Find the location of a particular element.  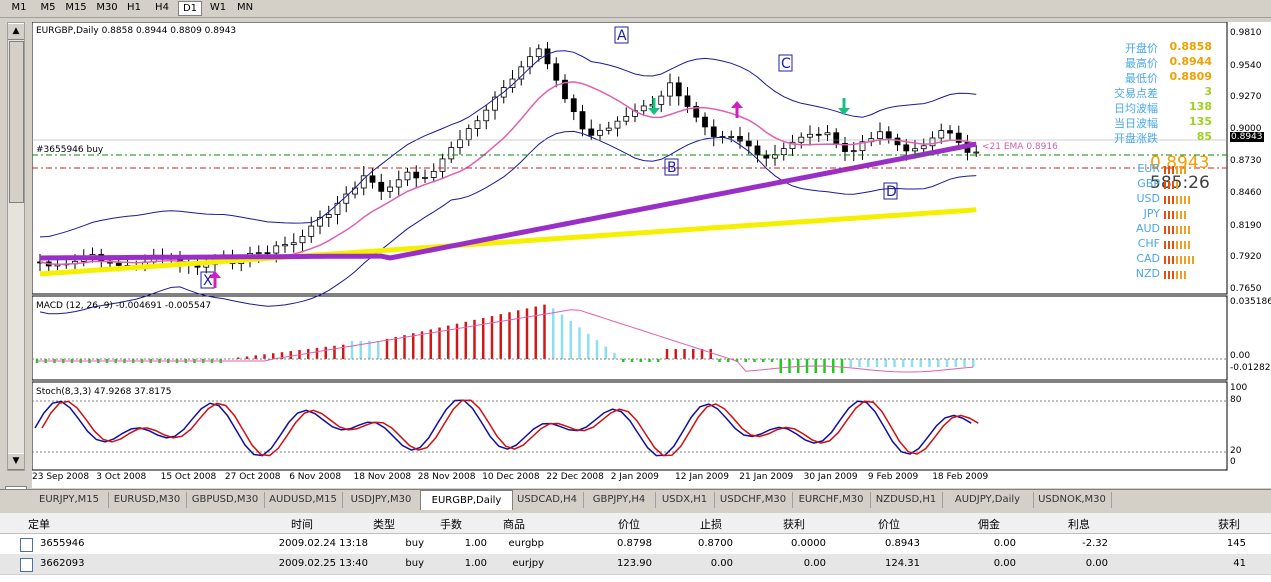

chart-tab: GBPUSD,M30 is located at coordinates (225, 500).